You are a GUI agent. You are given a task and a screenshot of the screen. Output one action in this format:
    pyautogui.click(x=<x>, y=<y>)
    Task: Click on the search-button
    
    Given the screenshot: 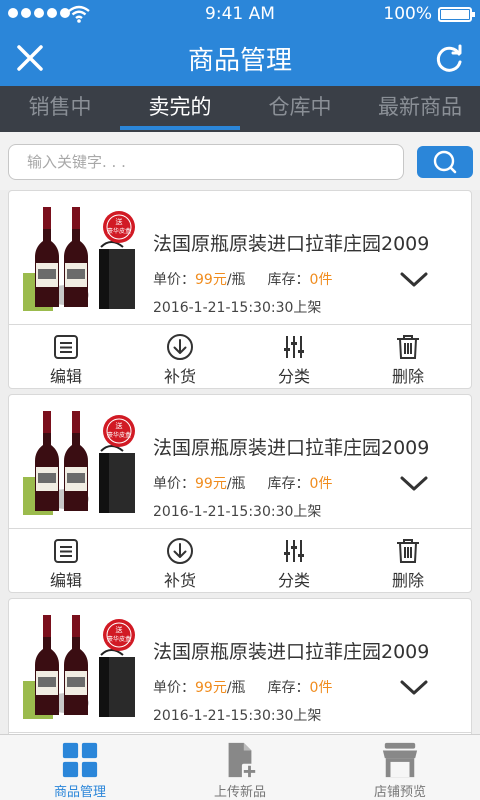 What is the action you would take?
    pyautogui.click(x=445, y=162)
    